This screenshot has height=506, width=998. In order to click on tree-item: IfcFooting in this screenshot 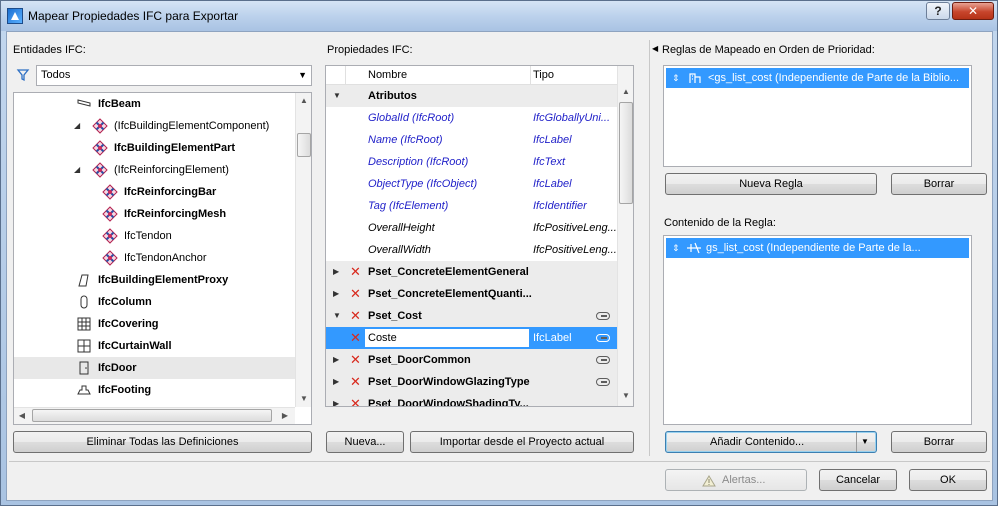, I will do `click(155, 390)`.